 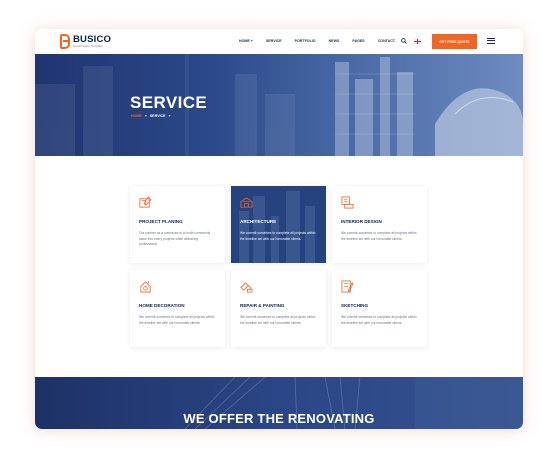 What do you see at coordinates (417, 41) in the screenshot?
I see `language-flag-icon` at bounding box center [417, 41].